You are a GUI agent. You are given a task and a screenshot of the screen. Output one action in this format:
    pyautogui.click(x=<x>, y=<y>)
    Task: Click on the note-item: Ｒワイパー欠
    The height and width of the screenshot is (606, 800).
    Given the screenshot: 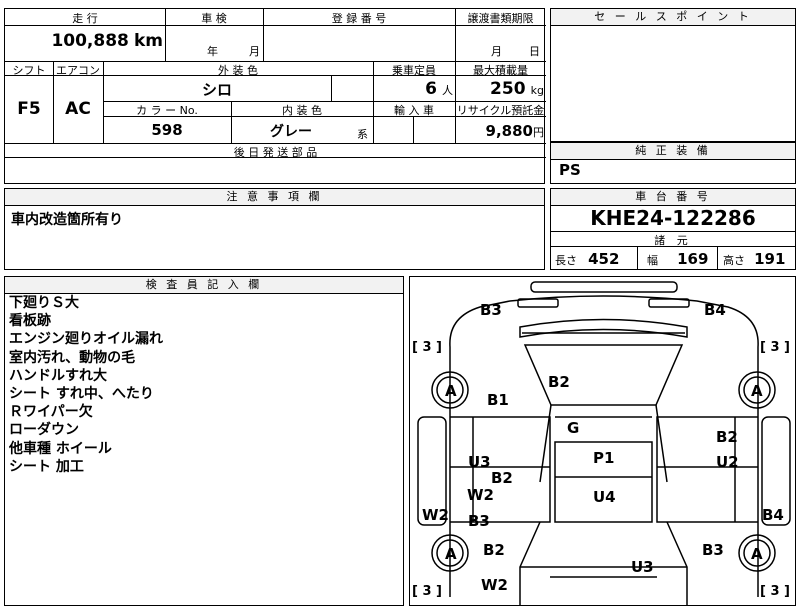 What is the action you would take?
    pyautogui.click(x=51, y=412)
    